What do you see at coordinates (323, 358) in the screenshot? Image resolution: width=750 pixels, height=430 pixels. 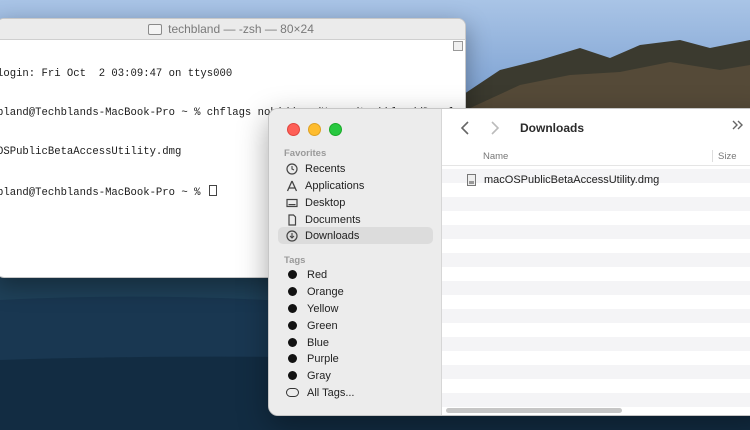 I see `tag-label: Purple` at bounding box center [323, 358].